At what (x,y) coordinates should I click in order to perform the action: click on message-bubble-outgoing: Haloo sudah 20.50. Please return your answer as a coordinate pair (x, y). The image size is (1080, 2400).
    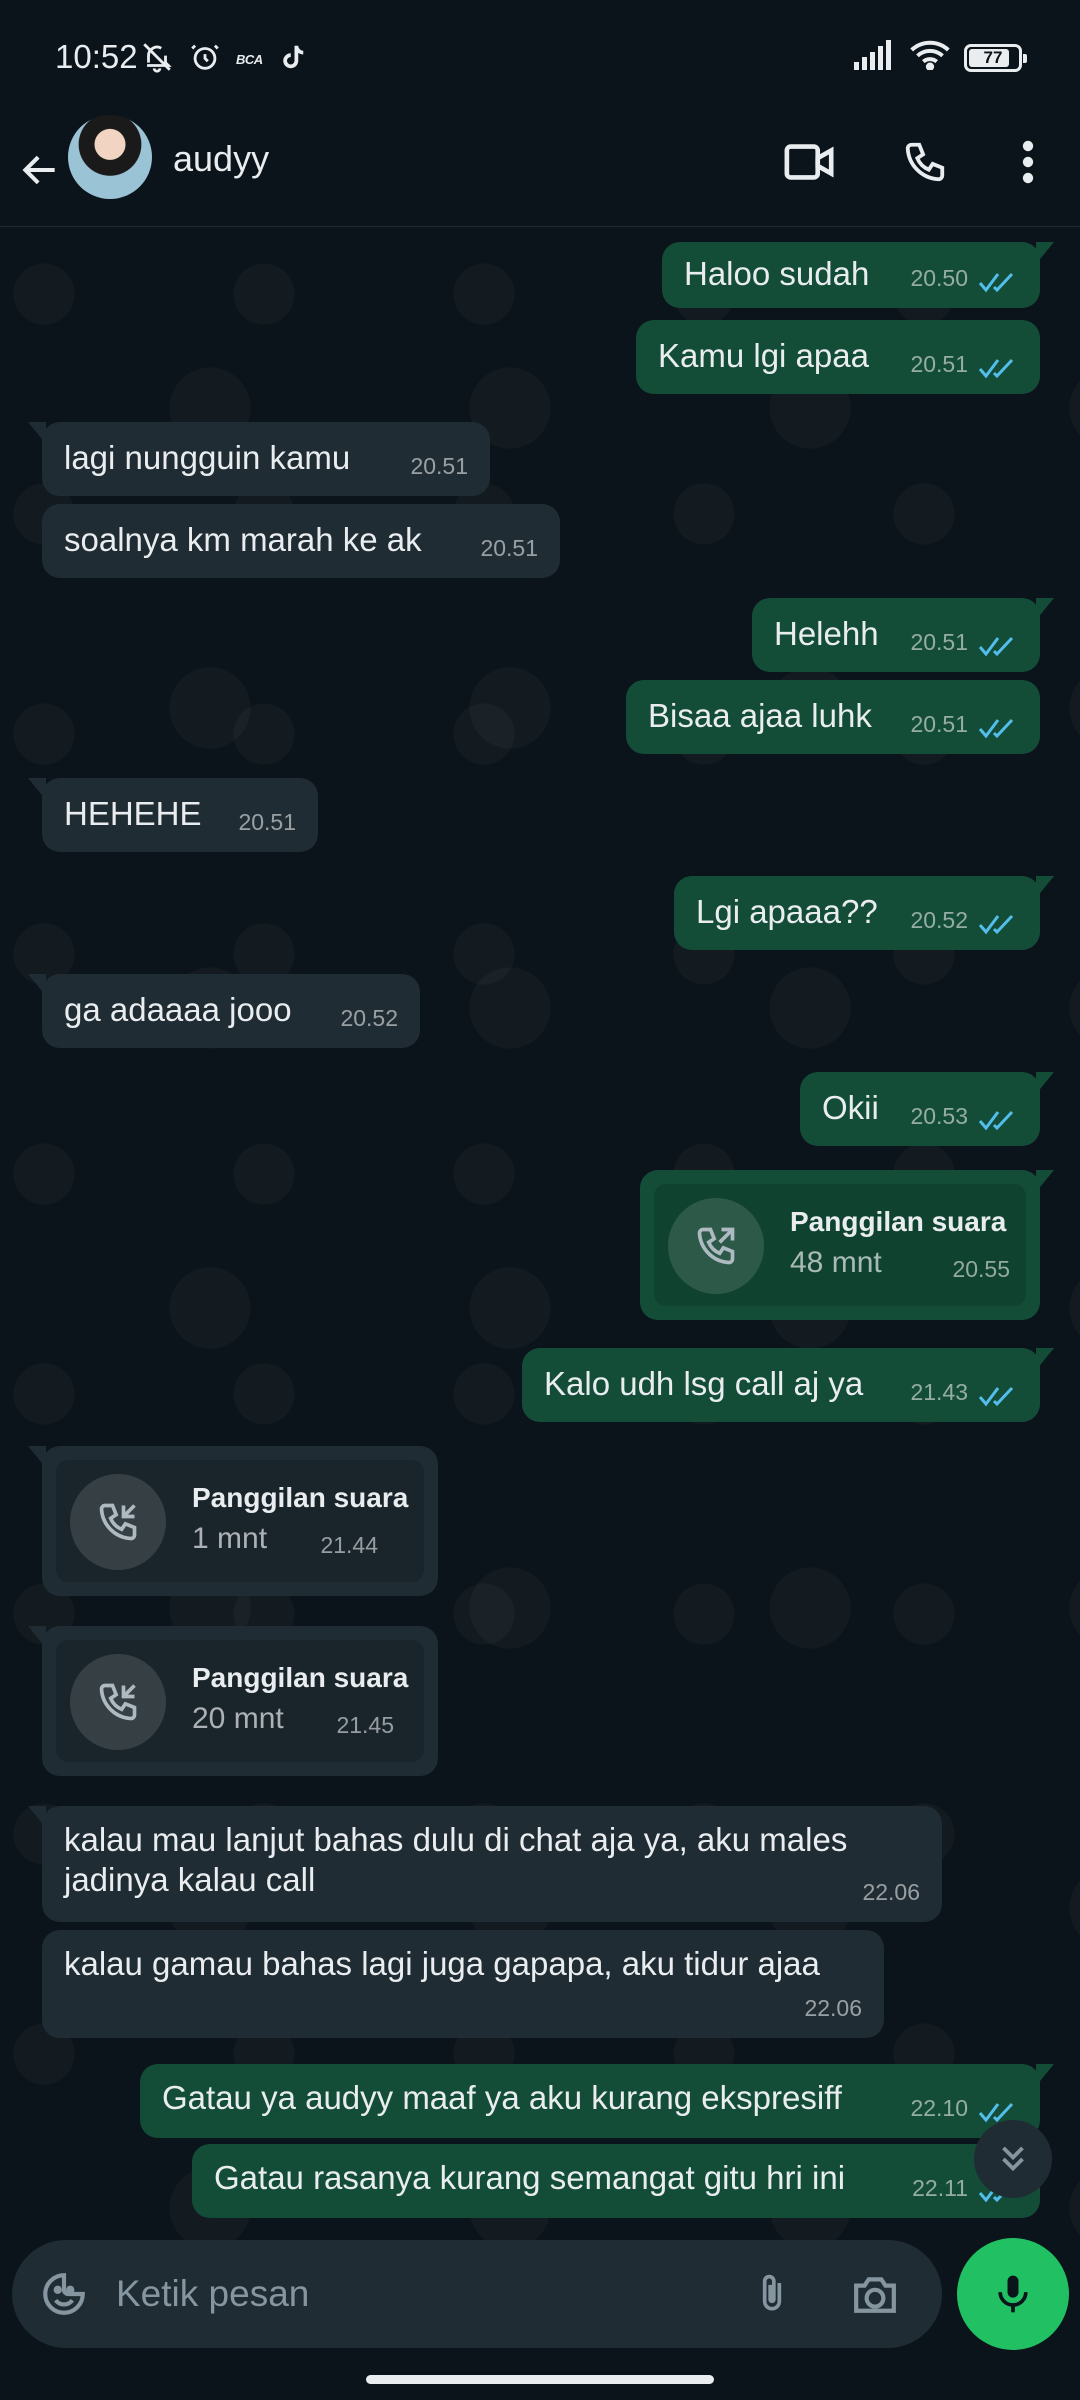
    Looking at the image, I should click on (858, 275).